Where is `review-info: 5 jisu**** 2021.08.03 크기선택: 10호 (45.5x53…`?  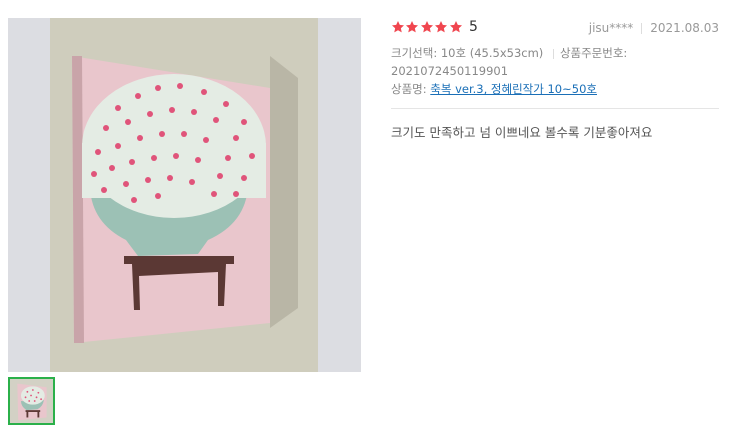
review-info: 5 jisu**** 2021.08.03 크기선택: 10호 (45.5x53… is located at coordinates (555, 79).